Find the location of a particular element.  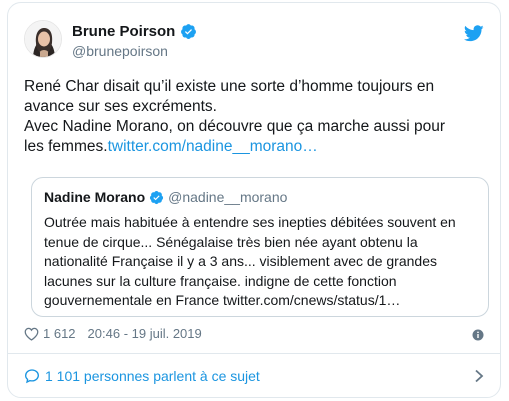

quoted-author-handle: @nadine__morano is located at coordinates (228, 197).